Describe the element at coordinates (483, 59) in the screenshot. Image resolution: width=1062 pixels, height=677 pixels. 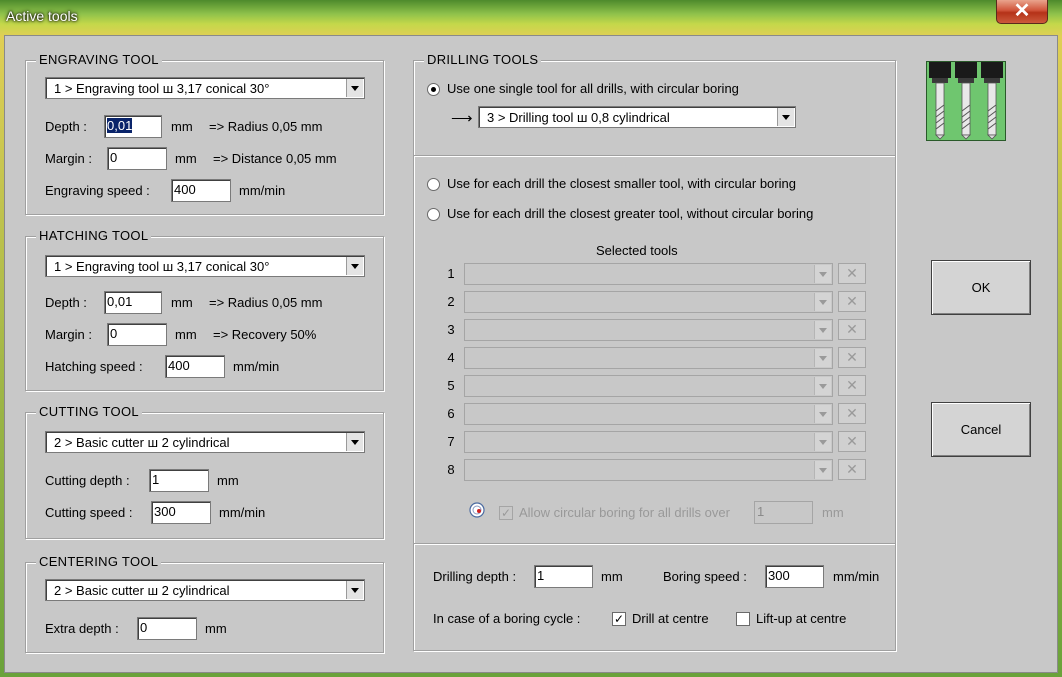
I see `drilling-tools-legend: DRILLING TOOLS` at that location.